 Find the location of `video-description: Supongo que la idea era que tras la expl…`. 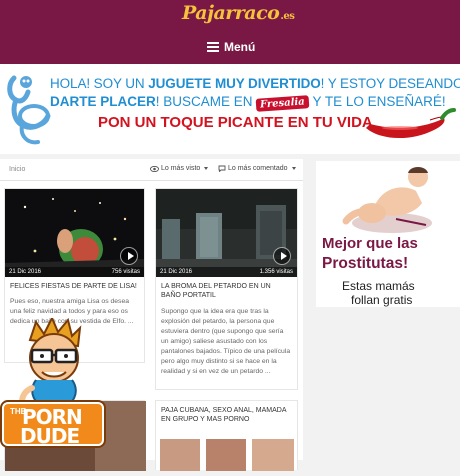

video-description: Supongo que la idea era que tras la expl… is located at coordinates (226, 341).